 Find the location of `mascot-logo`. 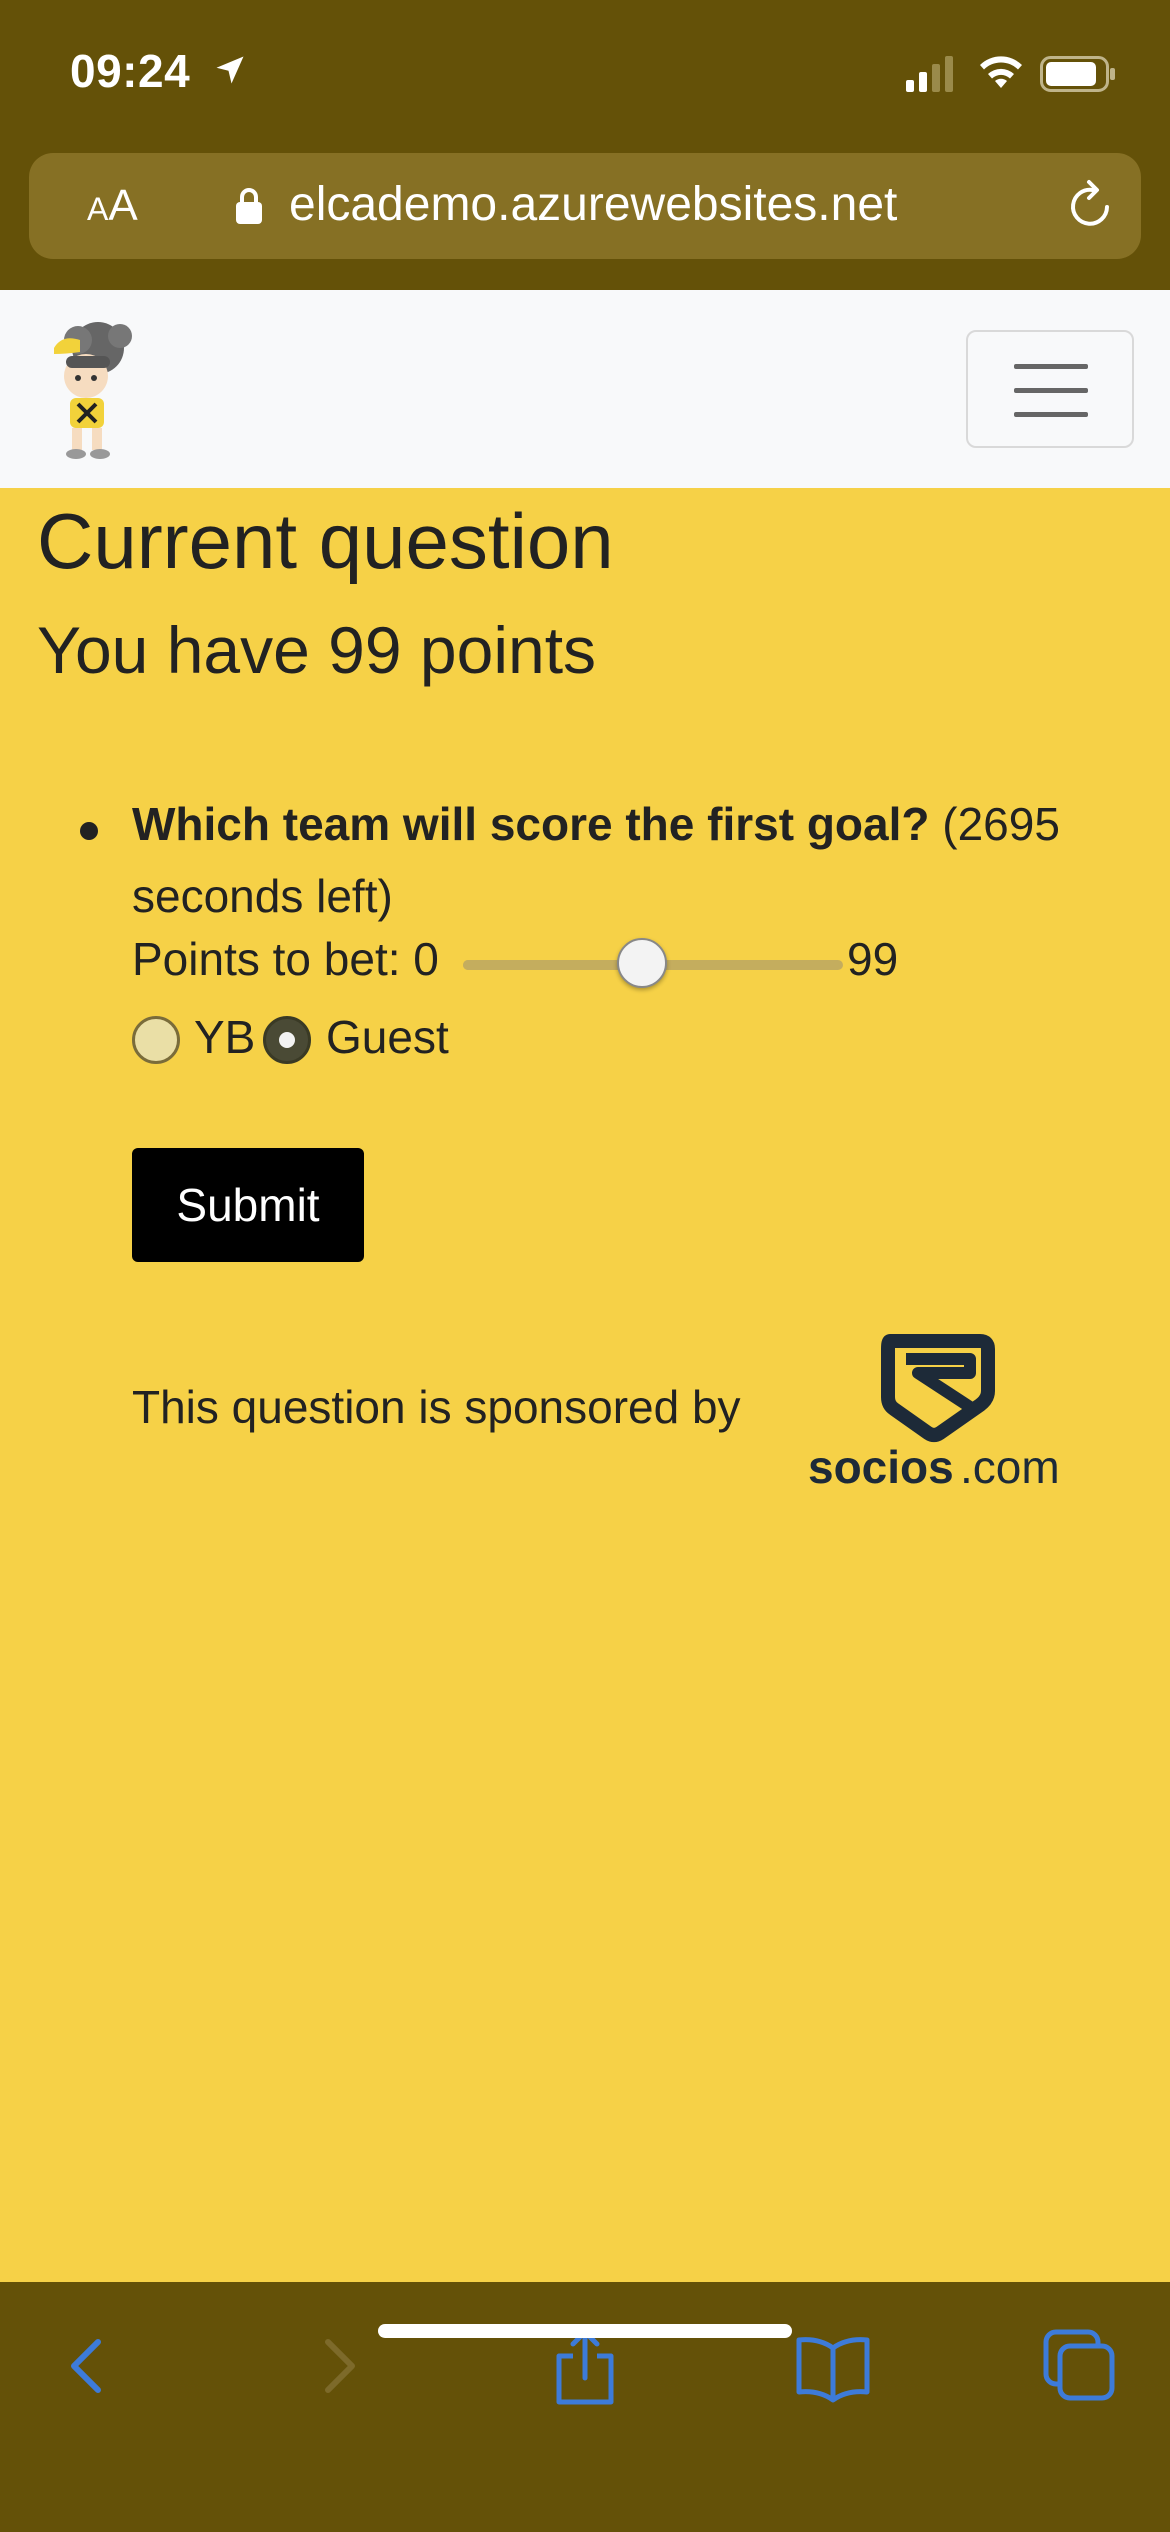

mascot-logo is located at coordinates (92, 390).